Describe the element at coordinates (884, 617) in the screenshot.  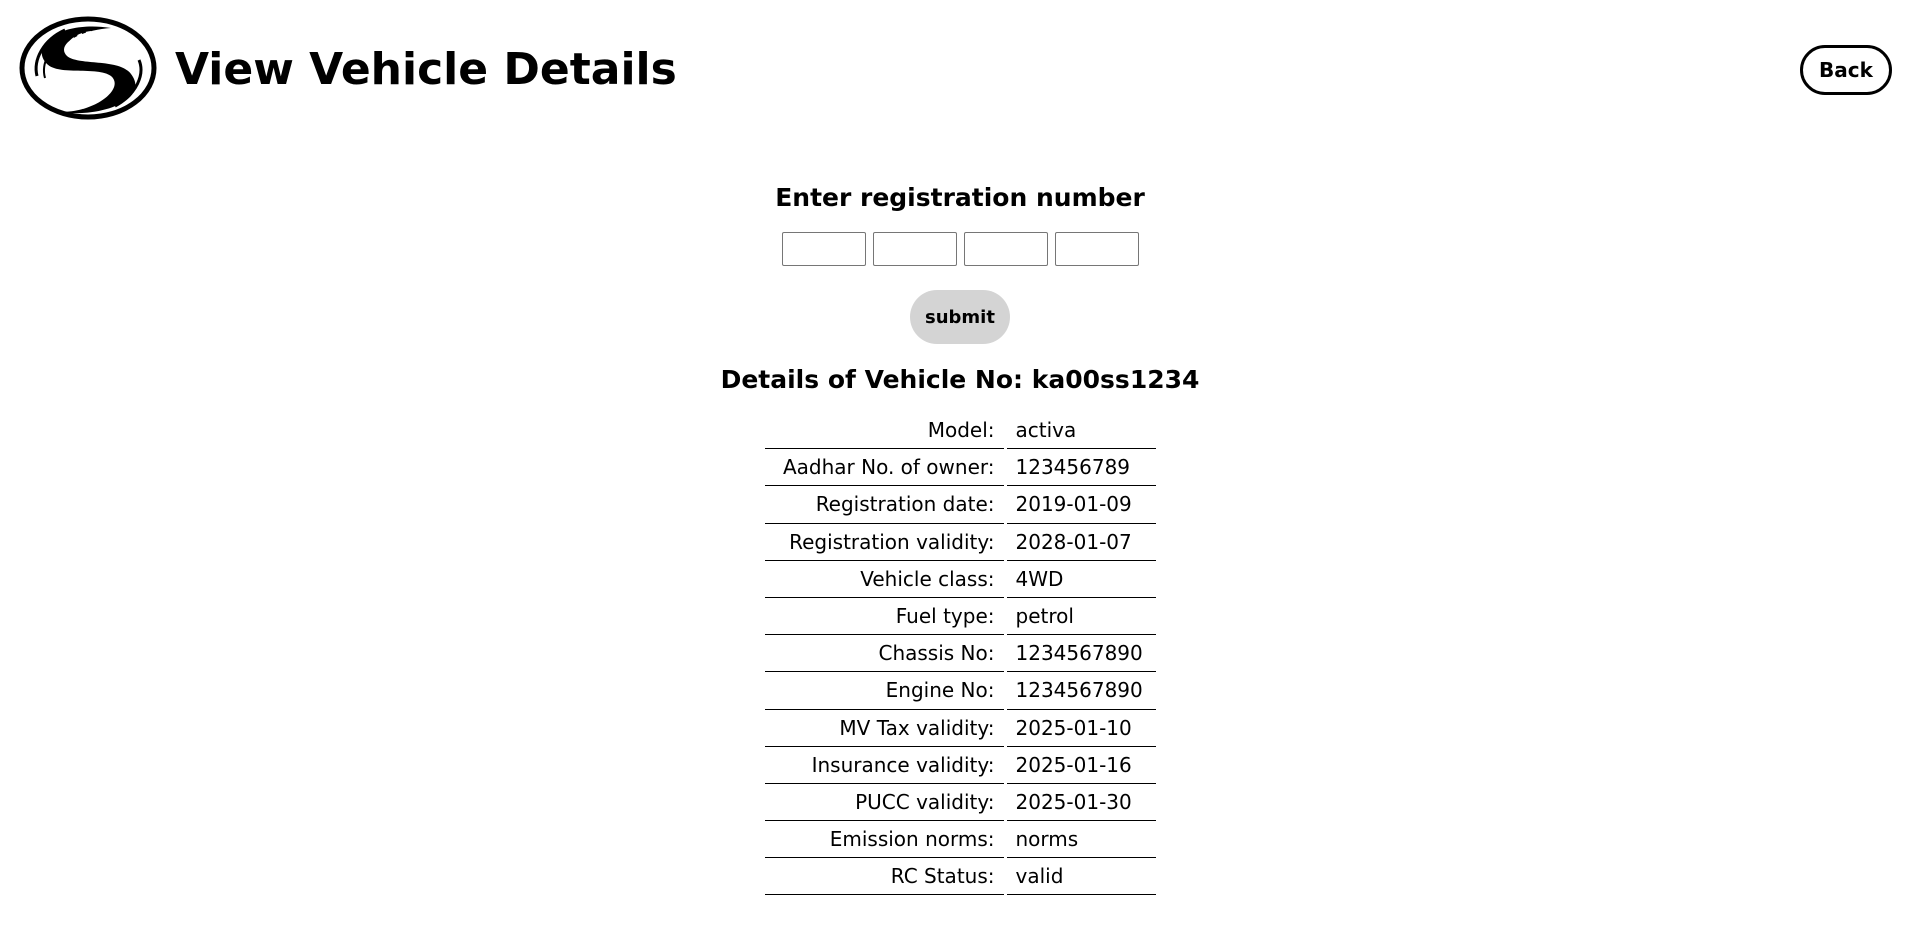
I see `row-label: Fuel type:` at that location.